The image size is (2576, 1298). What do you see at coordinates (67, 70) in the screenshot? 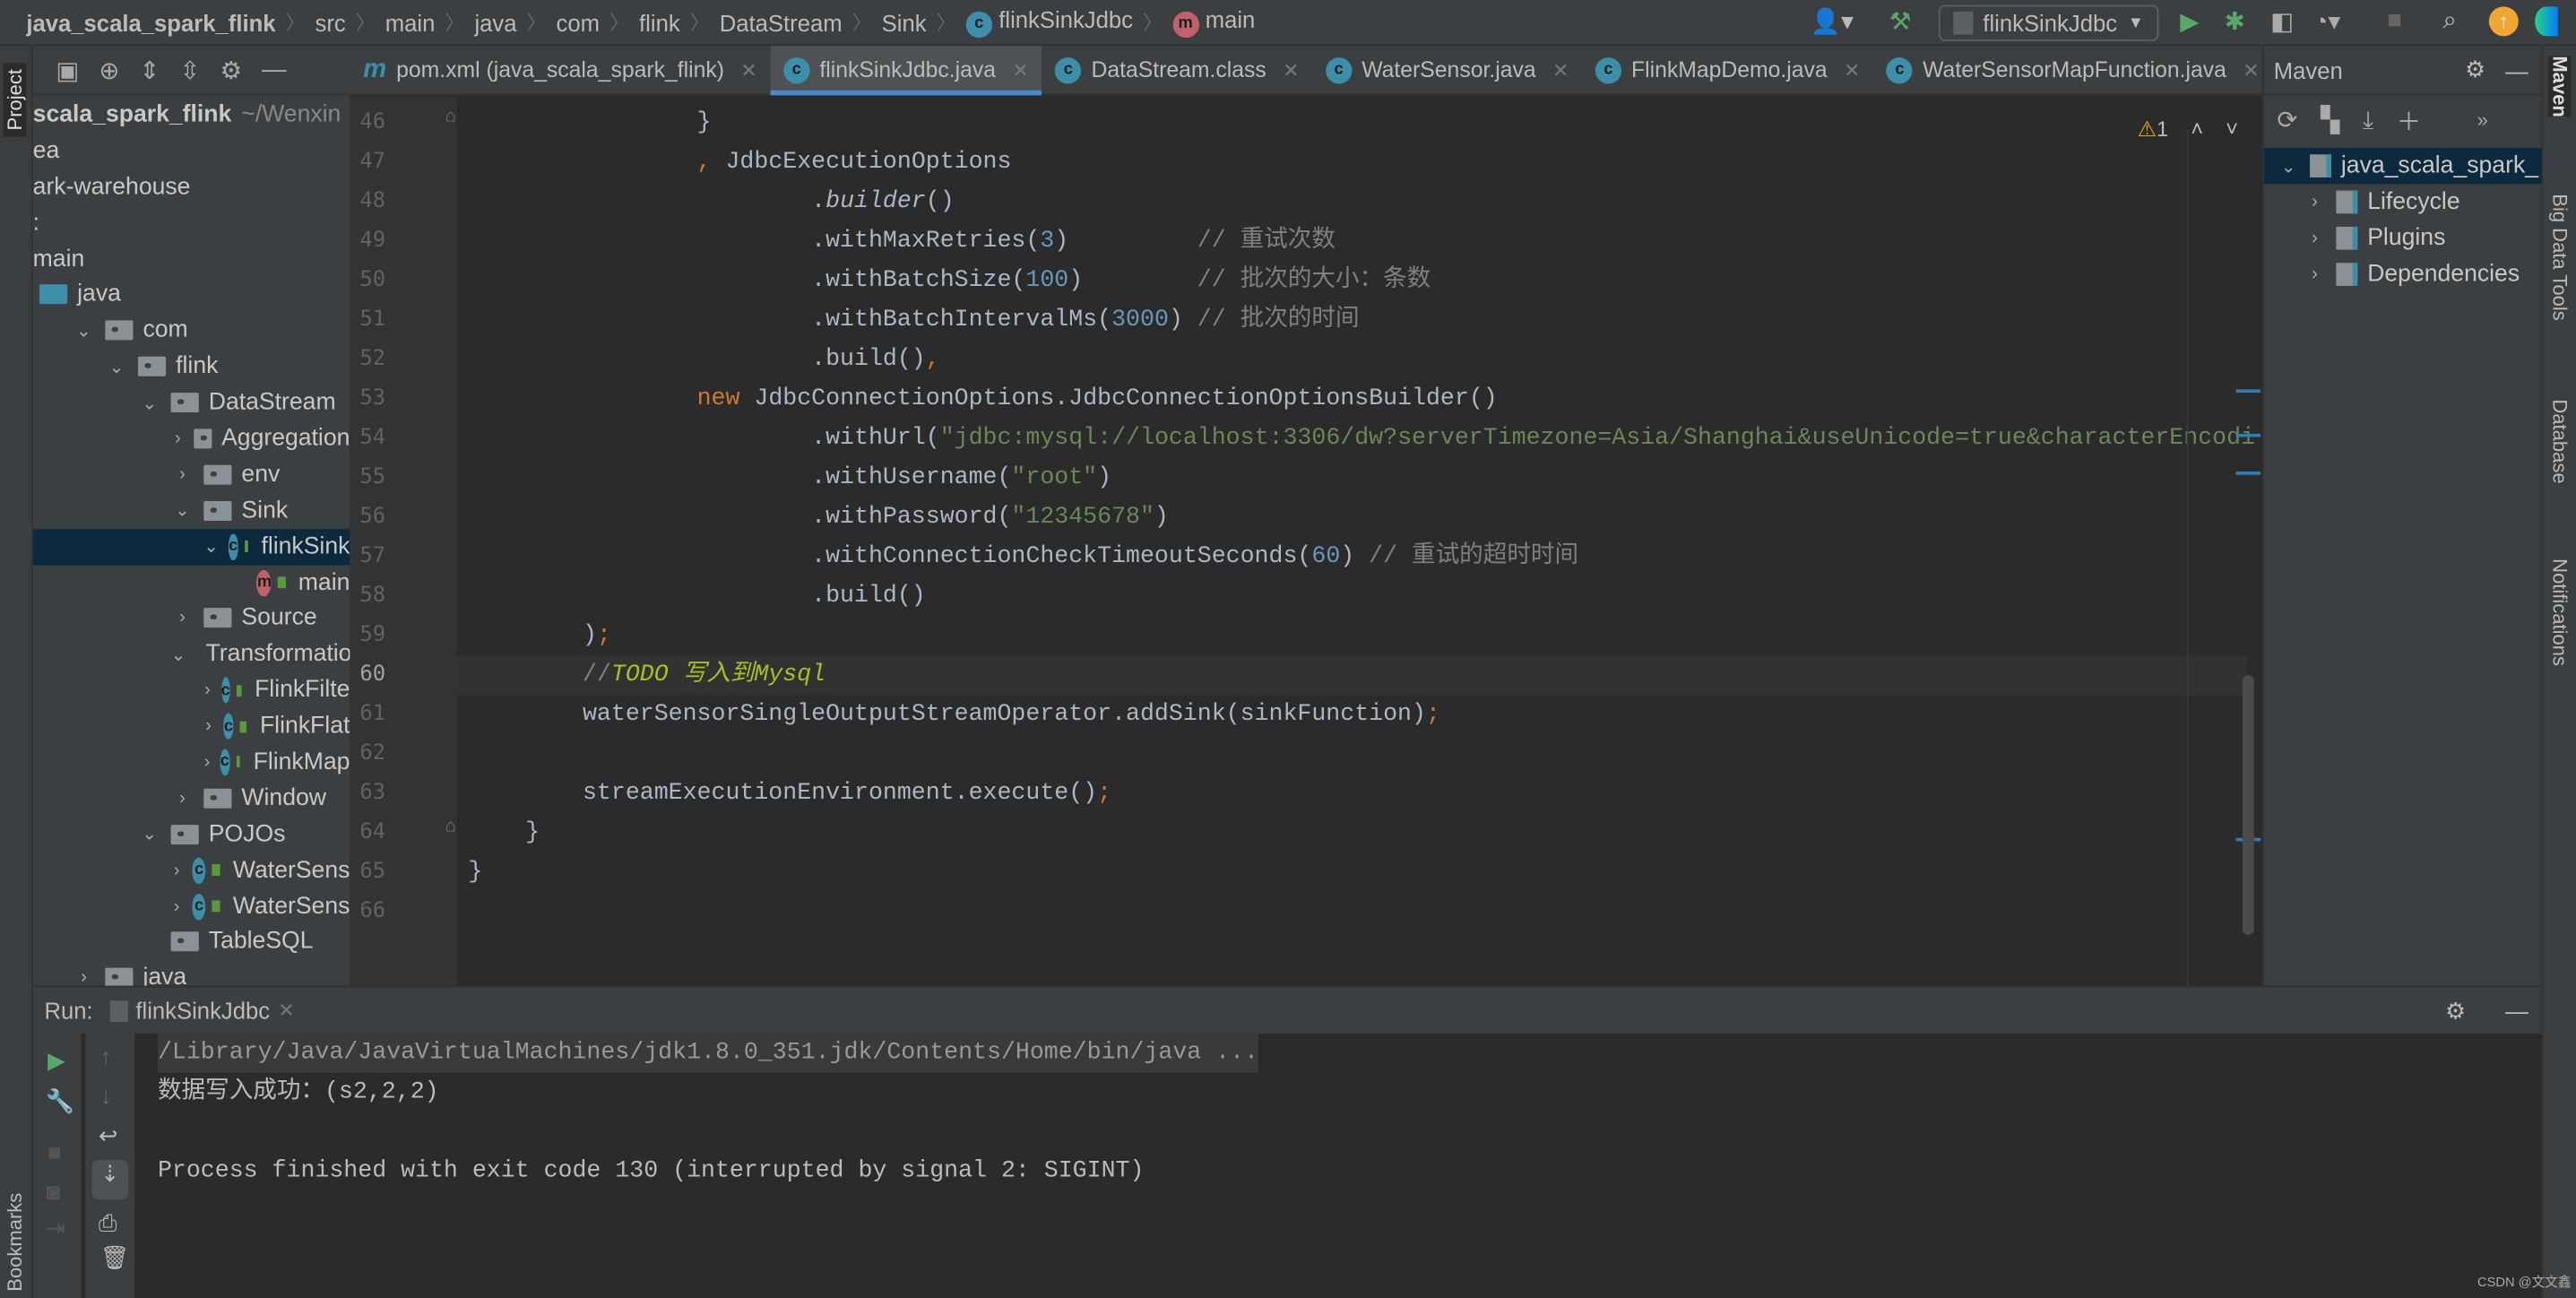
I see `project-view-icon: ▣` at bounding box center [67, 70].